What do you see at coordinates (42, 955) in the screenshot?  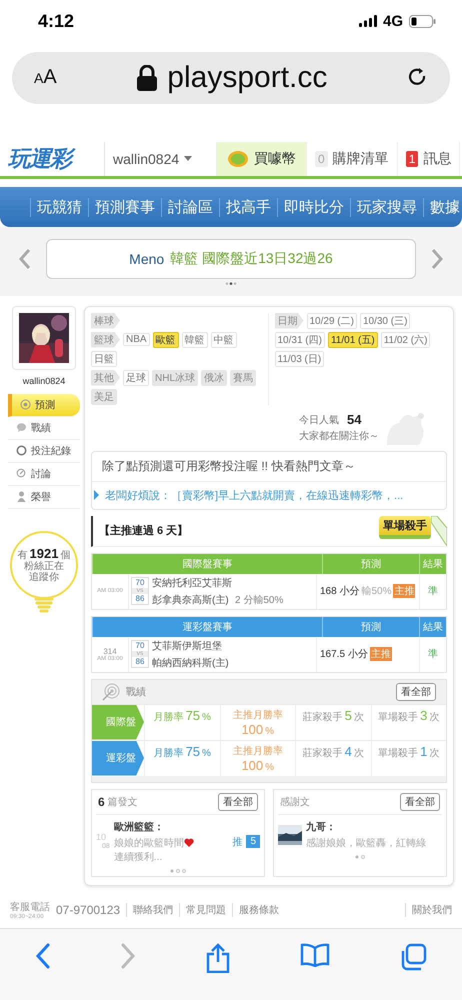 I see `back-icon` at bounding box center [42, 955].